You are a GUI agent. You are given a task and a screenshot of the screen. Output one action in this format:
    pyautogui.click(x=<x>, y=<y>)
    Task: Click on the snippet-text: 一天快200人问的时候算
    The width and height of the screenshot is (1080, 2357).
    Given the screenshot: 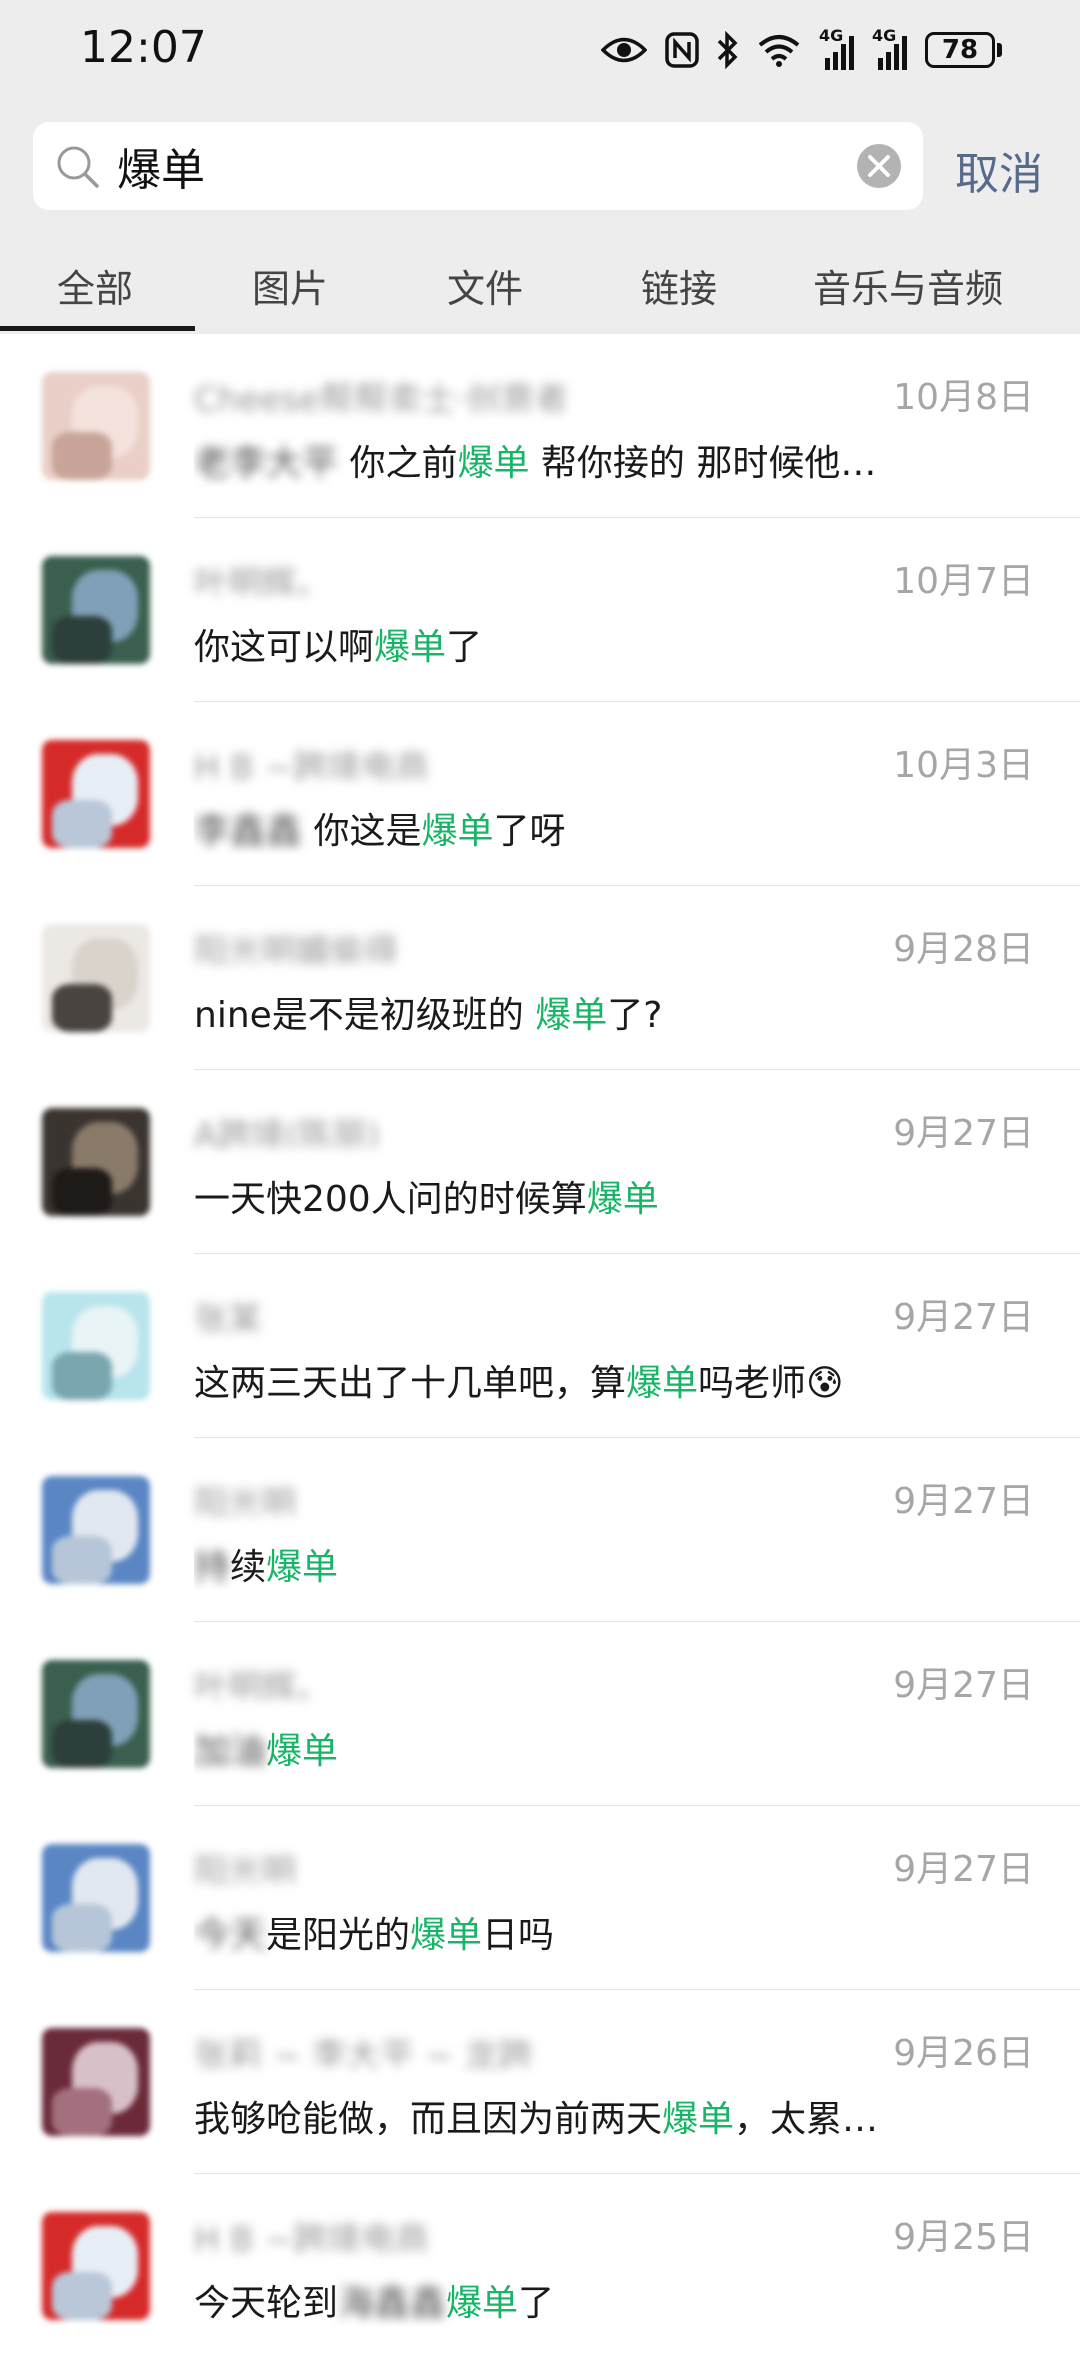 What is the action you would take?
    pyautogui.click(x=390, y=1199)
    